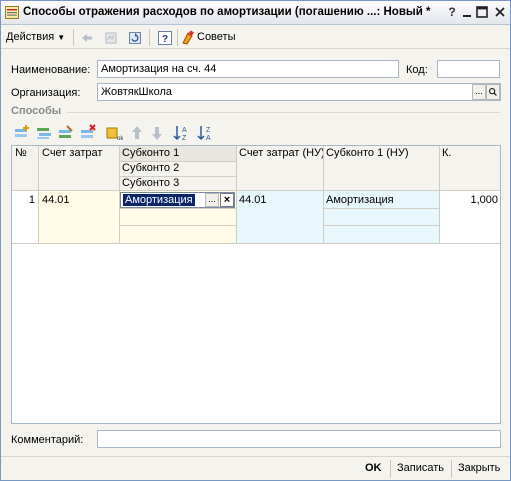 Image resolution: width=511 pixels, height=481 pixels. I want to click on close-button: Закрыть, so click(479, 468).